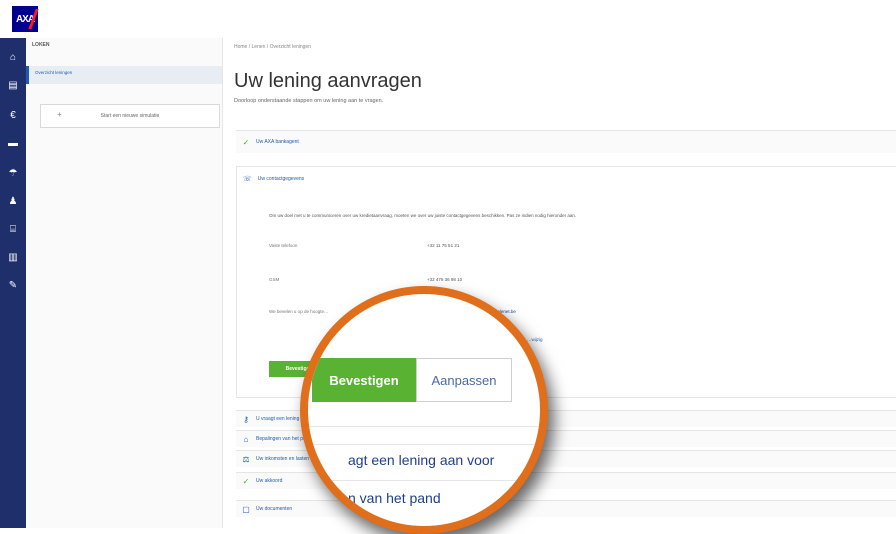 The image size is (896, 534). I want to click on gsm-value: +32 476 36 98 10, so click(444, 279).